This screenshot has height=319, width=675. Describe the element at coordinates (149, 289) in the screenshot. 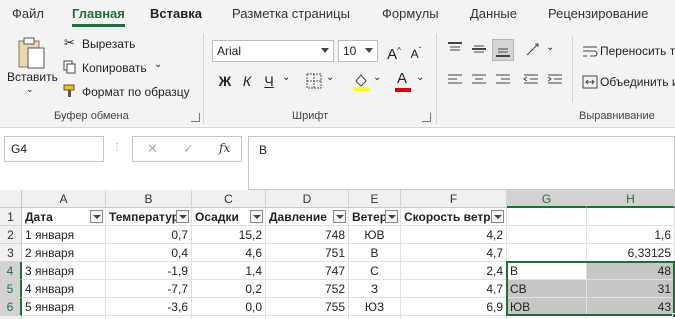

I see `cell-b5: -7,7` at that location.